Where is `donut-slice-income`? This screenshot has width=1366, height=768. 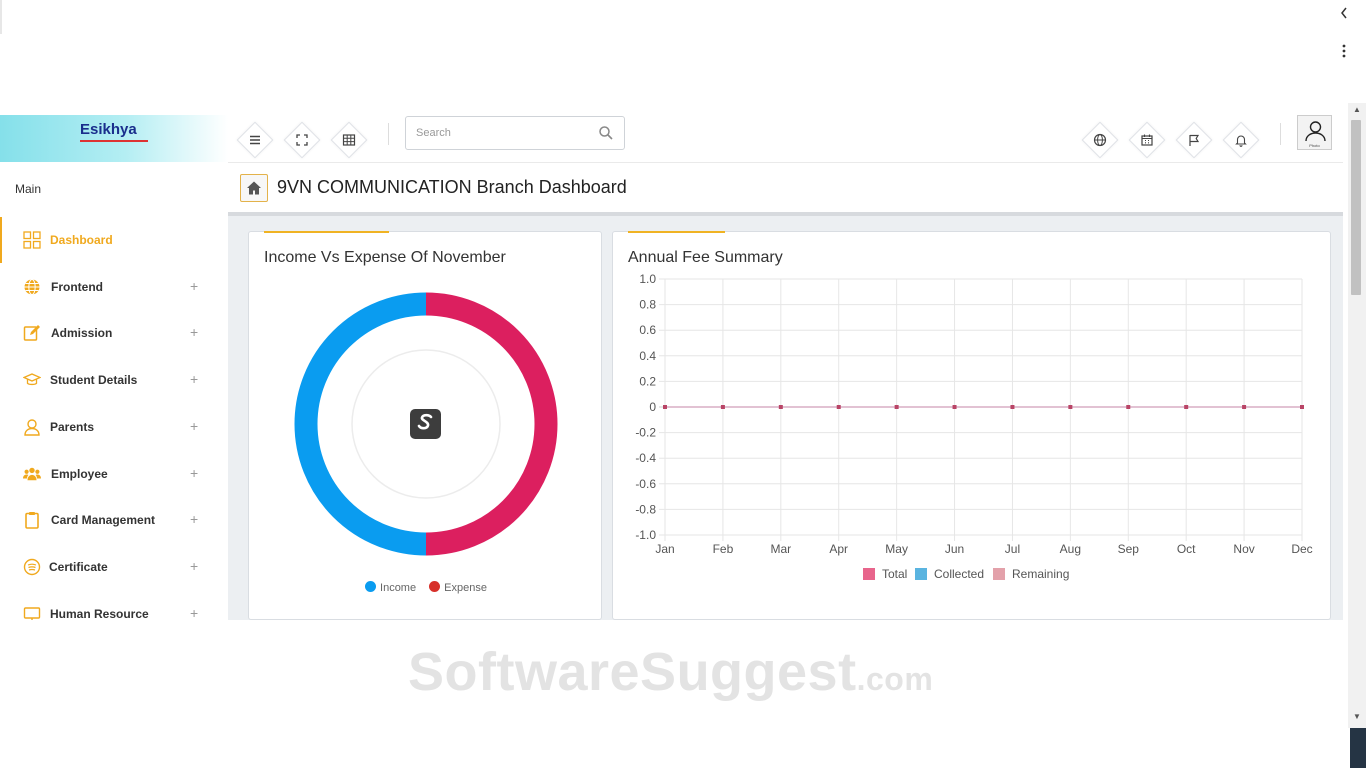 donut-slice-income is located at coordinates (360, 424).